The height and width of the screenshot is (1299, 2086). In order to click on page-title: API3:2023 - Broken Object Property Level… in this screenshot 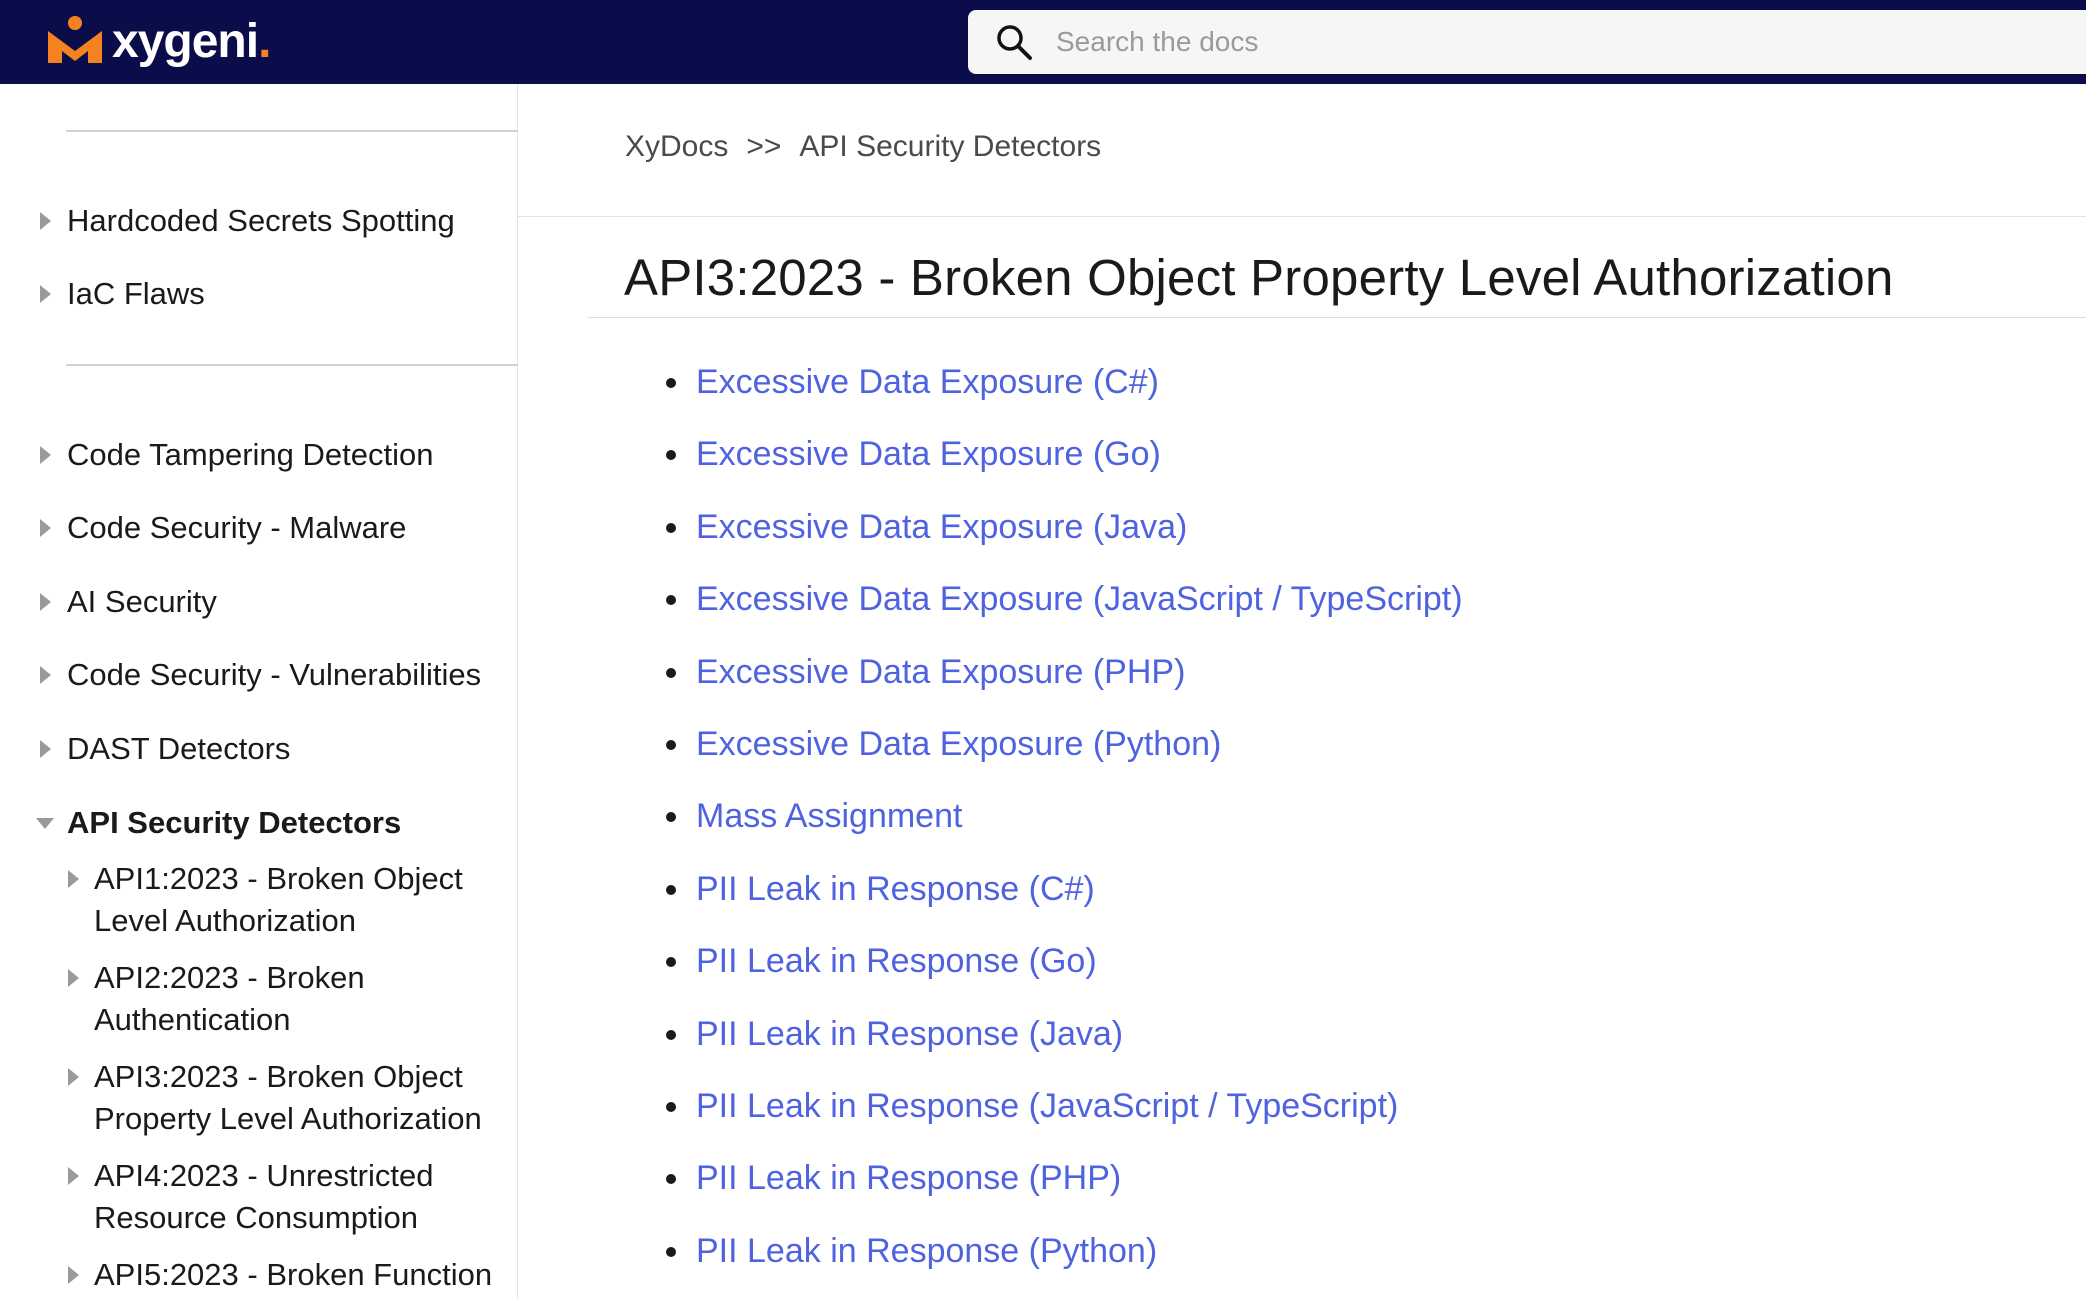, I will do `click(1259, 277)`.